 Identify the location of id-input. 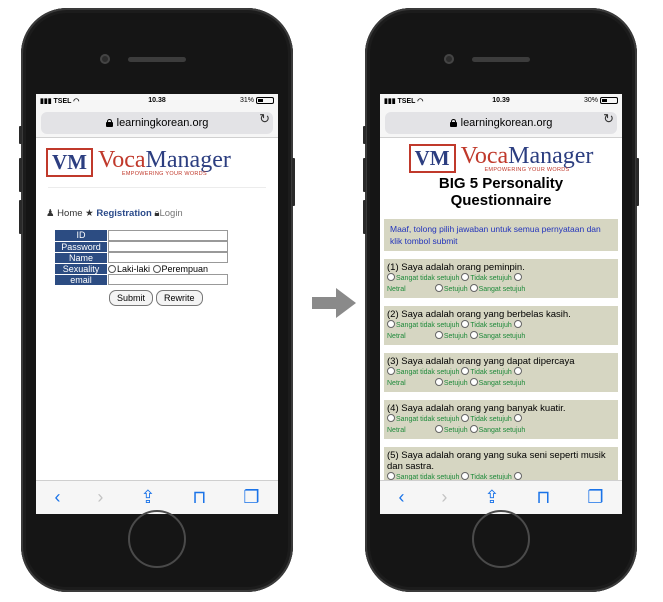
(168, 235).